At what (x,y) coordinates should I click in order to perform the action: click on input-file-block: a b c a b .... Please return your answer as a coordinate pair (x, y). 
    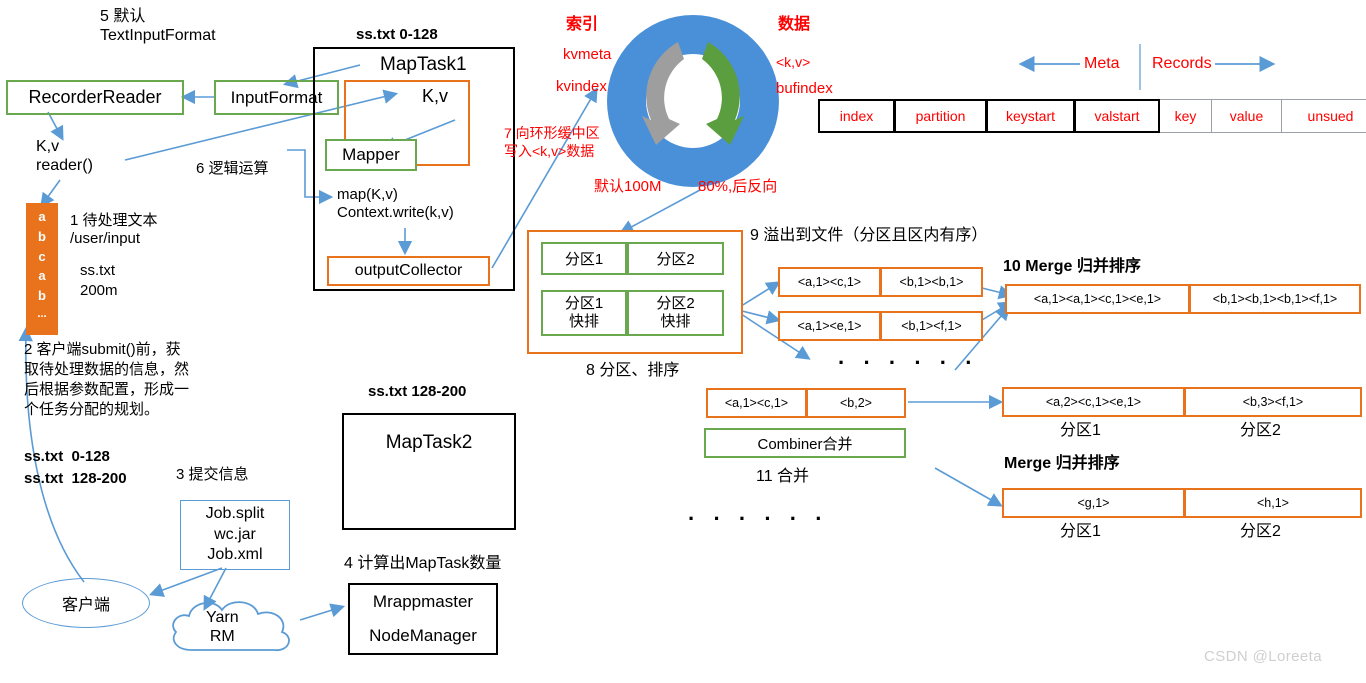
    Looking at the image, I should click on (42, 269).